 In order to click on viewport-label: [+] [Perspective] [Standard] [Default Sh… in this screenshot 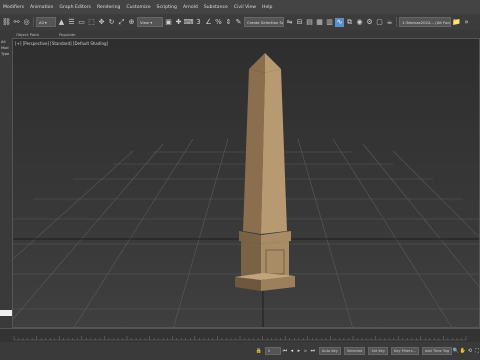, I will do `click(61, 43)`.